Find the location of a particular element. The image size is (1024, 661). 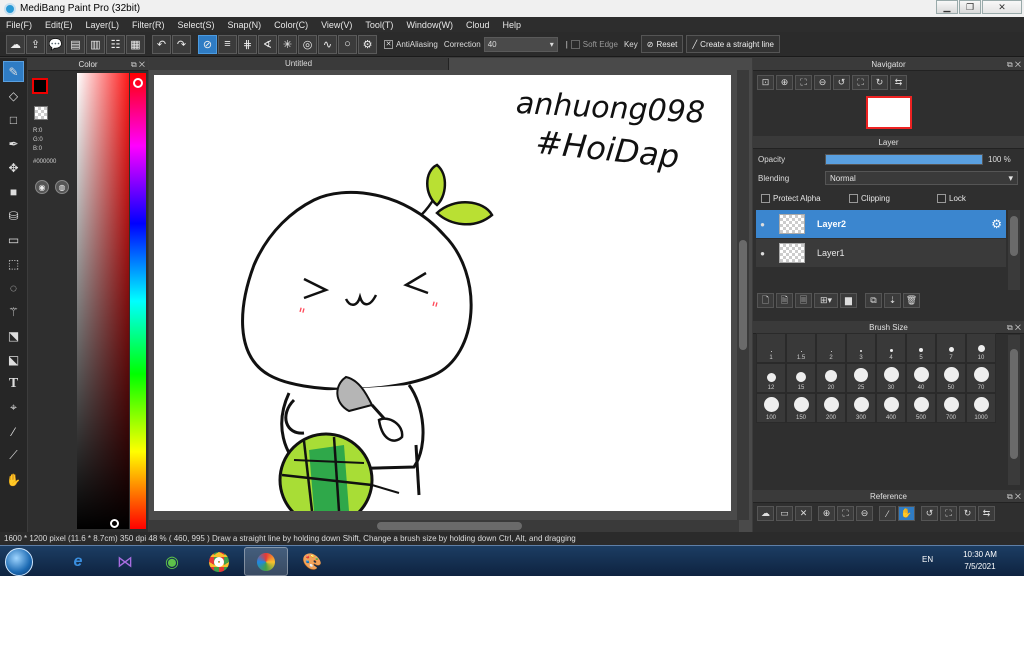

opacity-slider is located at coordinates (904, 159).